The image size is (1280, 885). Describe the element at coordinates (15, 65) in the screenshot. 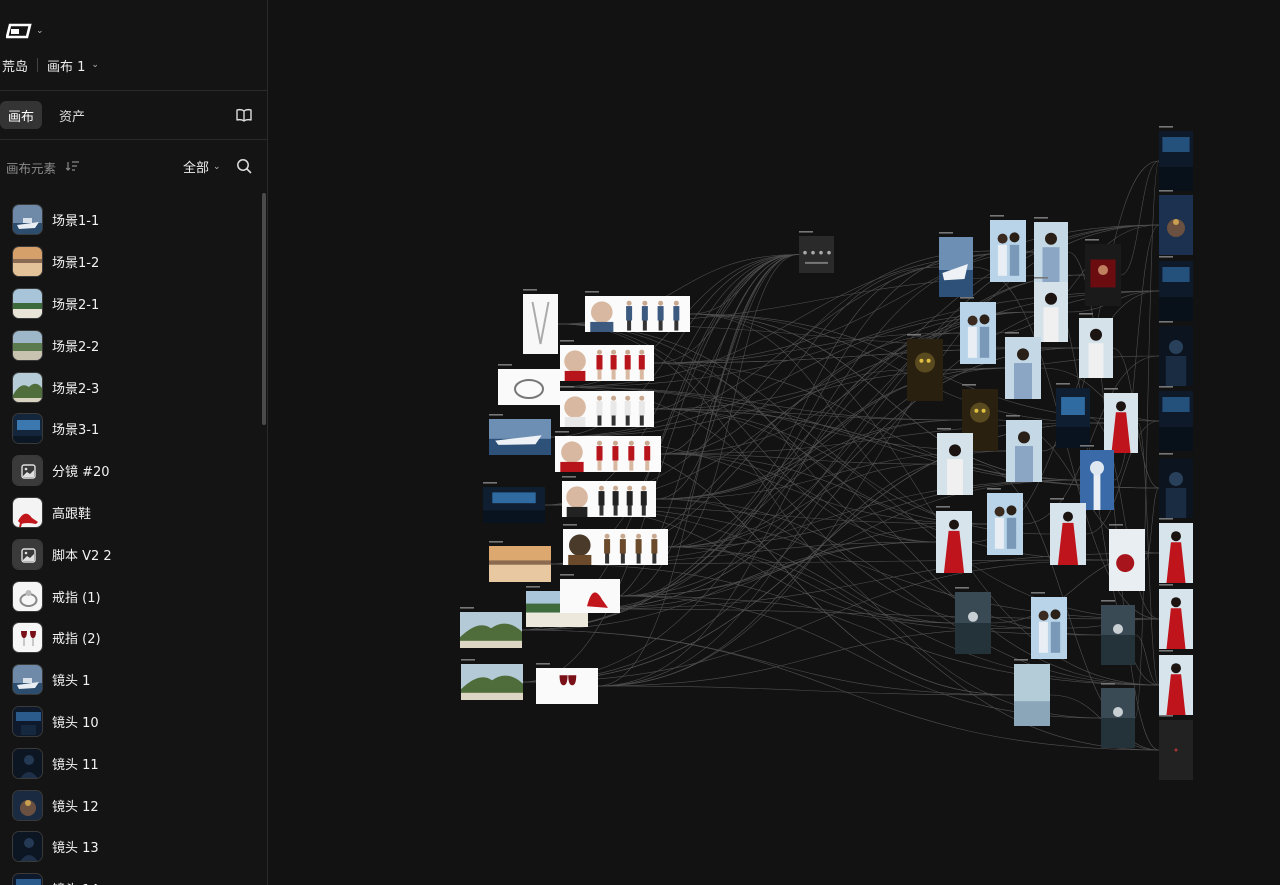

I see `project-name: 荒岛` at that location.